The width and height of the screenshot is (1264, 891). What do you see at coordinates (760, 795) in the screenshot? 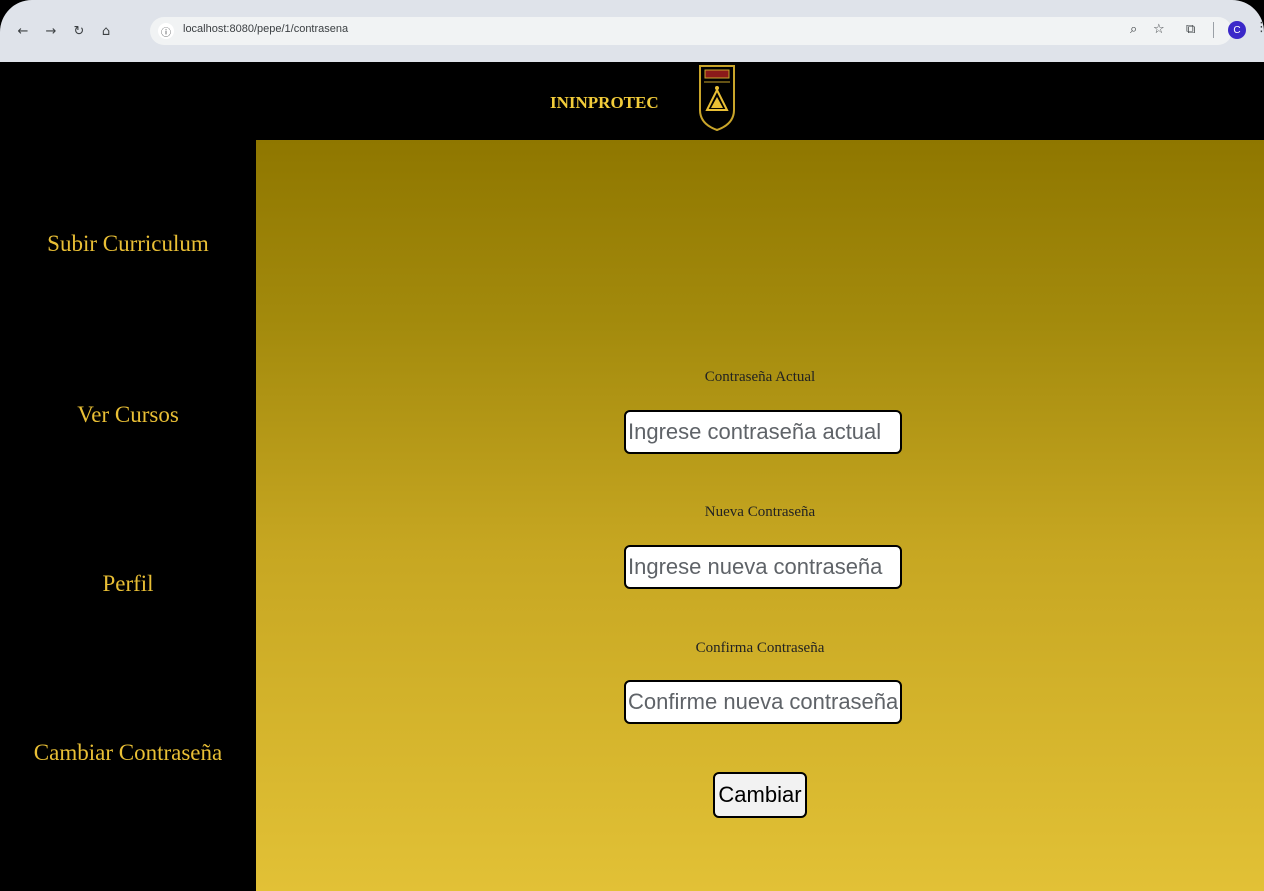
I see `change-password-button: Cambiar` at bounding box center [760, 795].